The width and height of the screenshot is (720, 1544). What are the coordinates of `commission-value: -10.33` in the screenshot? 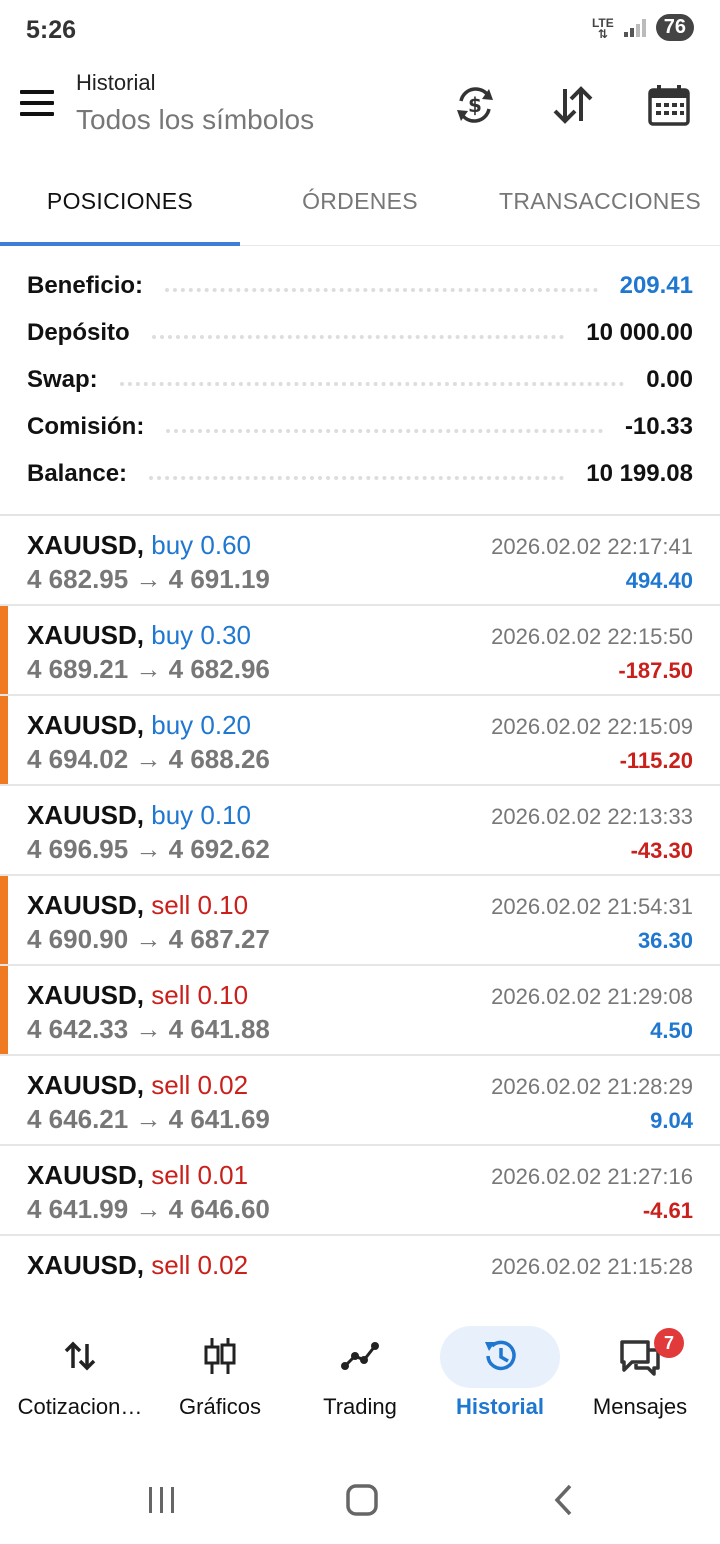 It's located at (658, 426).